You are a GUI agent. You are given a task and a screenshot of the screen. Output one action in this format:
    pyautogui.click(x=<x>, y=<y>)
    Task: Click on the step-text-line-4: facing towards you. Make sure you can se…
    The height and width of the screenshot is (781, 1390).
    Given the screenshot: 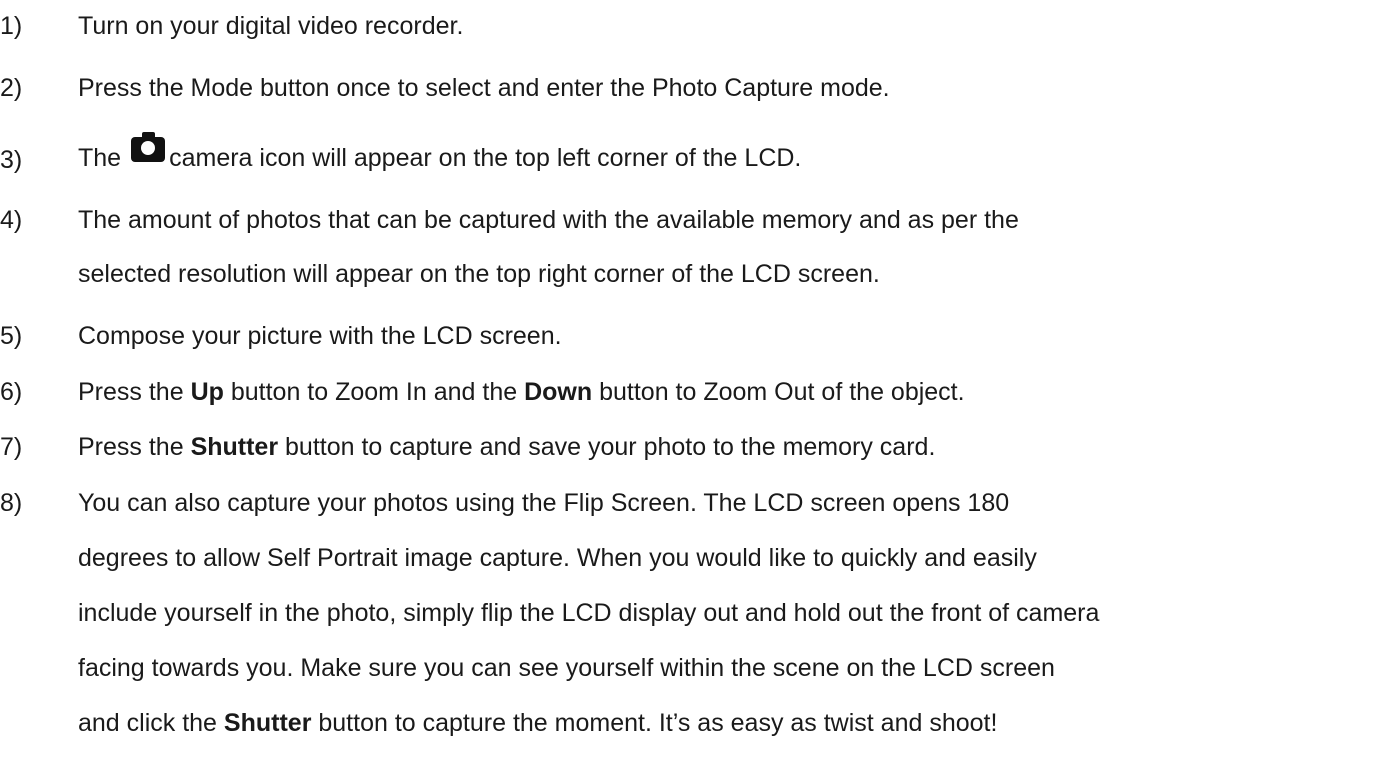 What is the action you would take?
    pyautogui.click(x=566, y=668)
    